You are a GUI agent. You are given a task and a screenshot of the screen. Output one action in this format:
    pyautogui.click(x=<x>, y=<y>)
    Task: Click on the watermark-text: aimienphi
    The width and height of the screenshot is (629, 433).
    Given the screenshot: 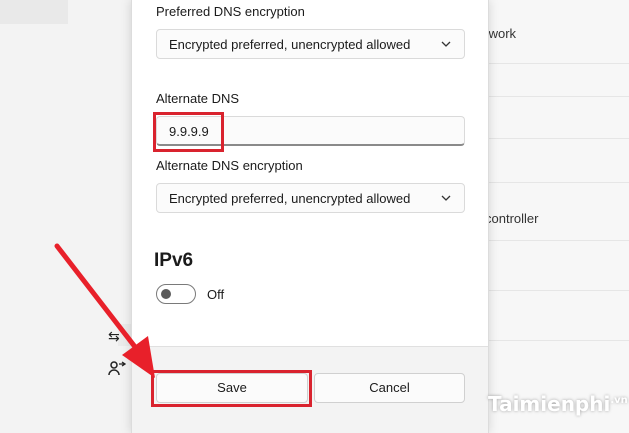 What is the action you would take?
    pyautogui.click(x=555, y=404)
    